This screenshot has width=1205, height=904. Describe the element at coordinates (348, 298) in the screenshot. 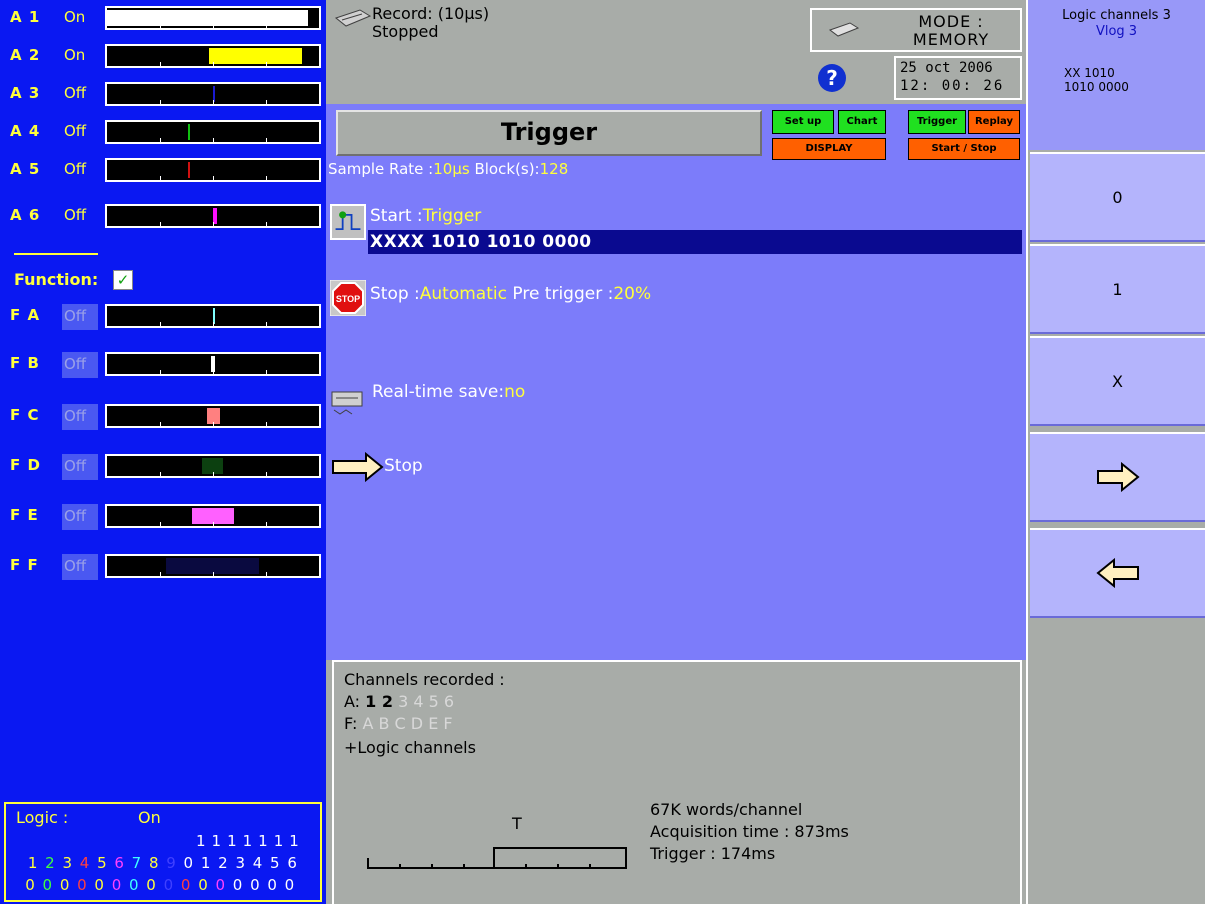

I see `stop-sign-icon: STOP` at that location.